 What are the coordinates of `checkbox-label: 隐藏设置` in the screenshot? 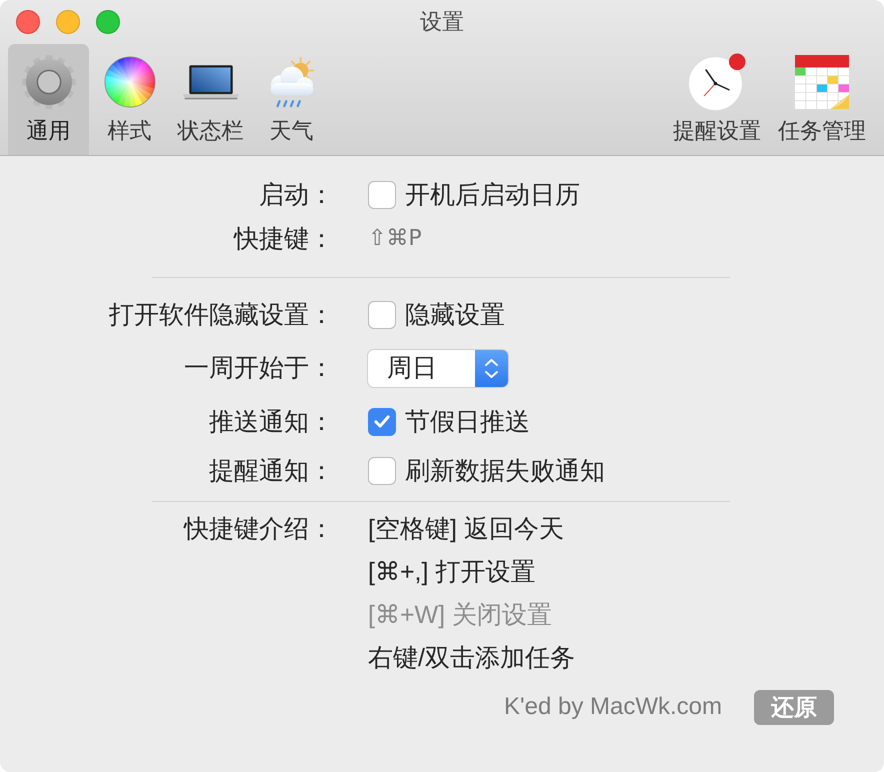 It's located at (455, 315).